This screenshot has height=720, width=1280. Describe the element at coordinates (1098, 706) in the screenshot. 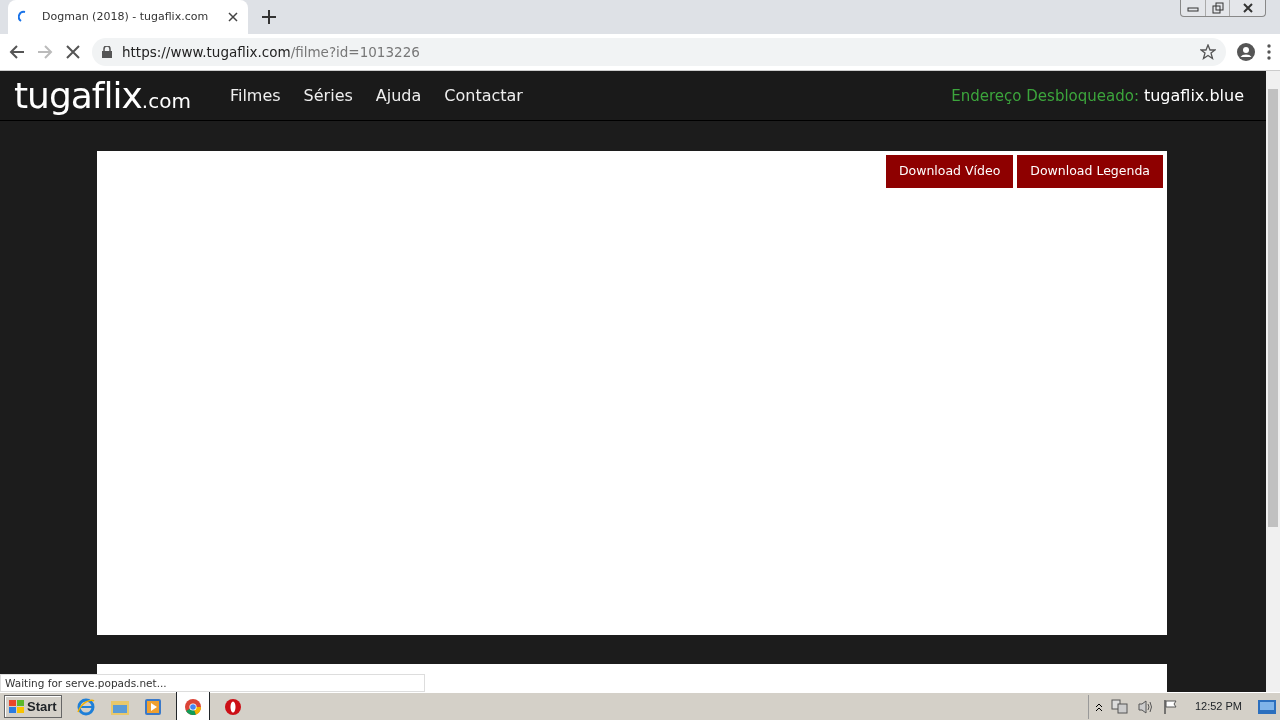

I see `chevron-up-icon` at that location.